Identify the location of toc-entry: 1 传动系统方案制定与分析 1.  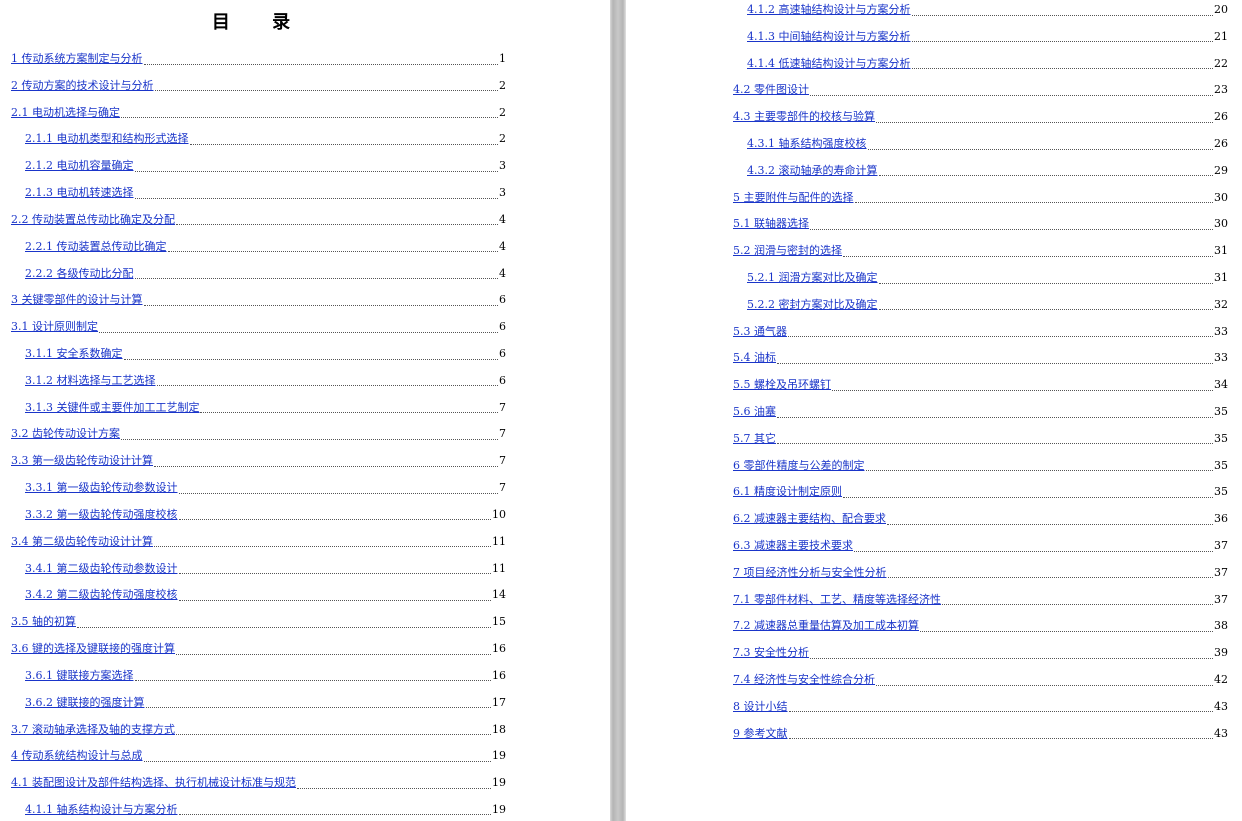
(258, 59).